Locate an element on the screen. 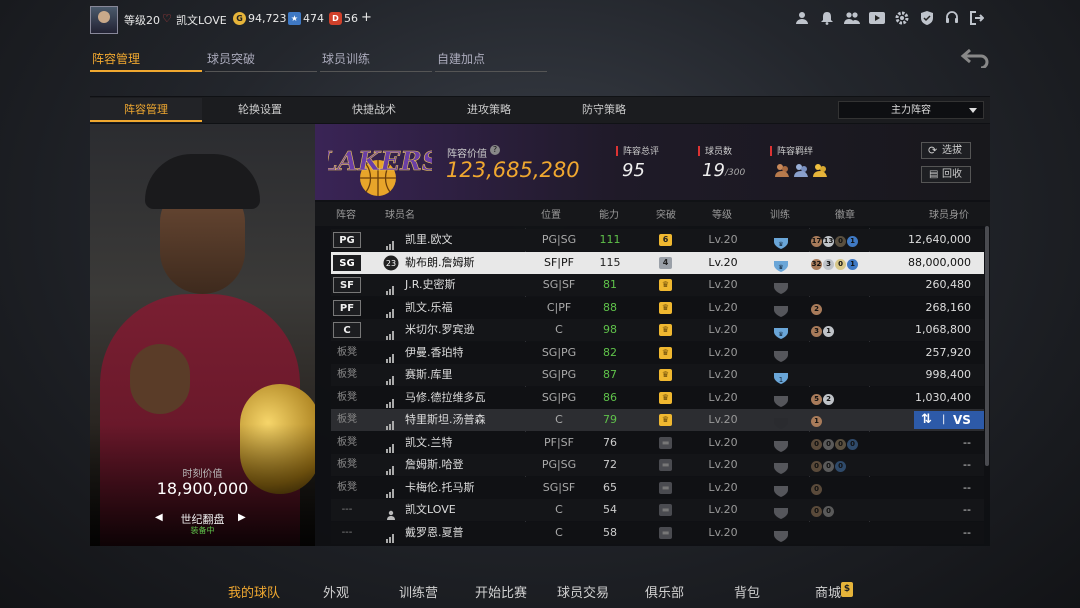  table-scrollbar is located at coordinates (987, 346).